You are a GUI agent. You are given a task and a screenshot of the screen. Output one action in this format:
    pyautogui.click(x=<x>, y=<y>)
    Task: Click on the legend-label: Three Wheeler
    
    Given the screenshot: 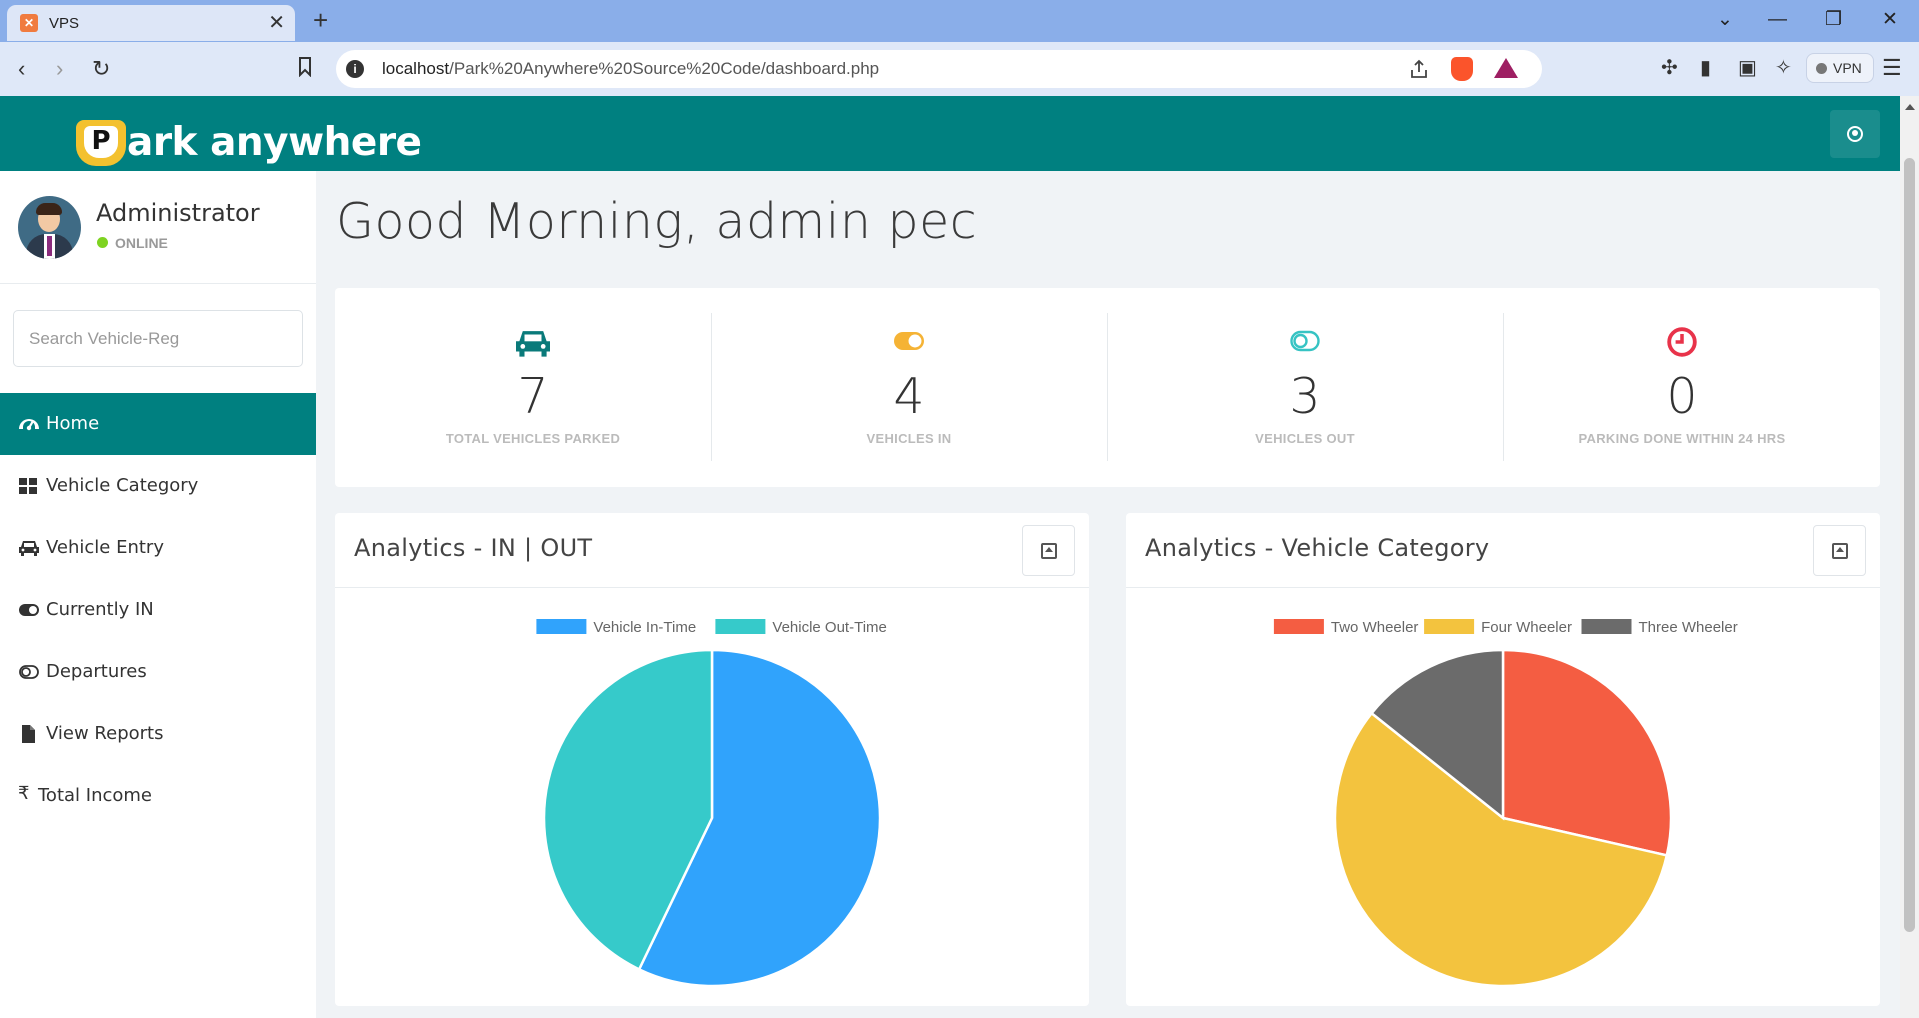 What is the action you would take?
    pyautogui.click(x=1688, y=627)
    